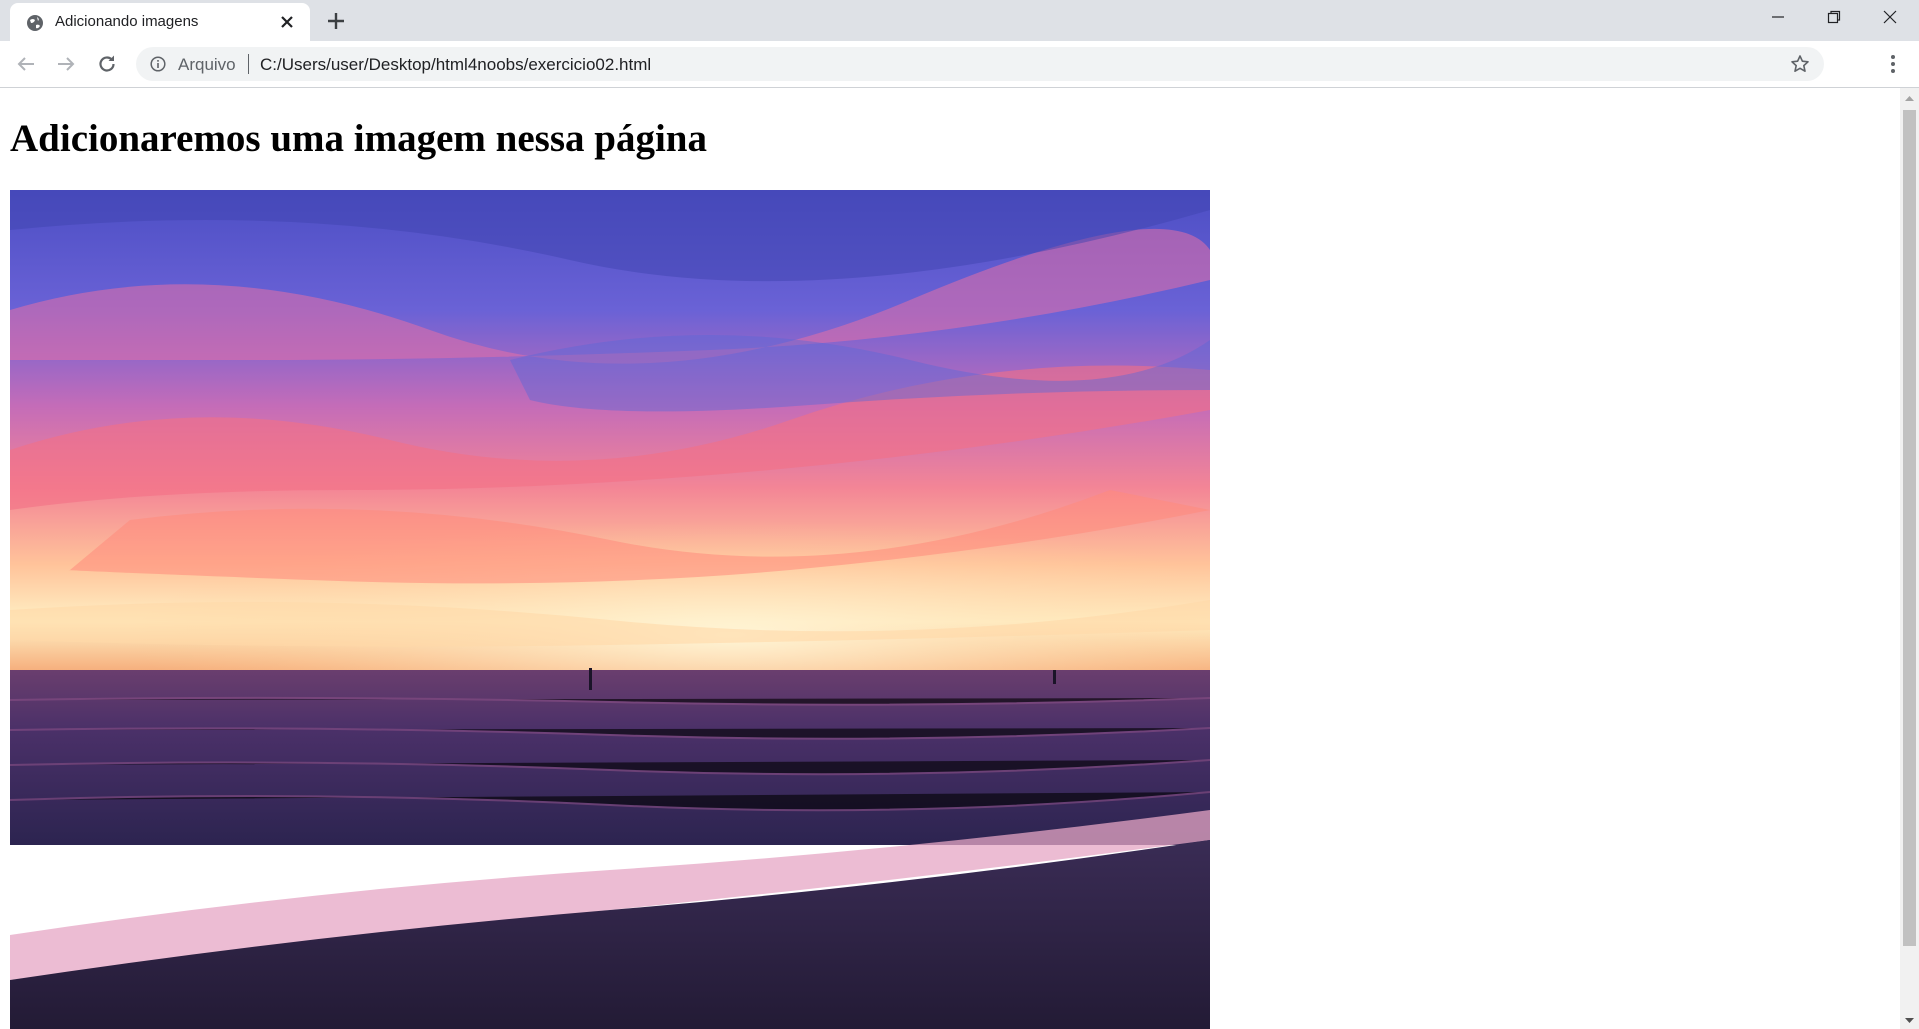 The width and height of the screenshot is (1919, 1029). Describe the element at coordinates (287, 22) in the screenshot. I see `close-icon` at that location.